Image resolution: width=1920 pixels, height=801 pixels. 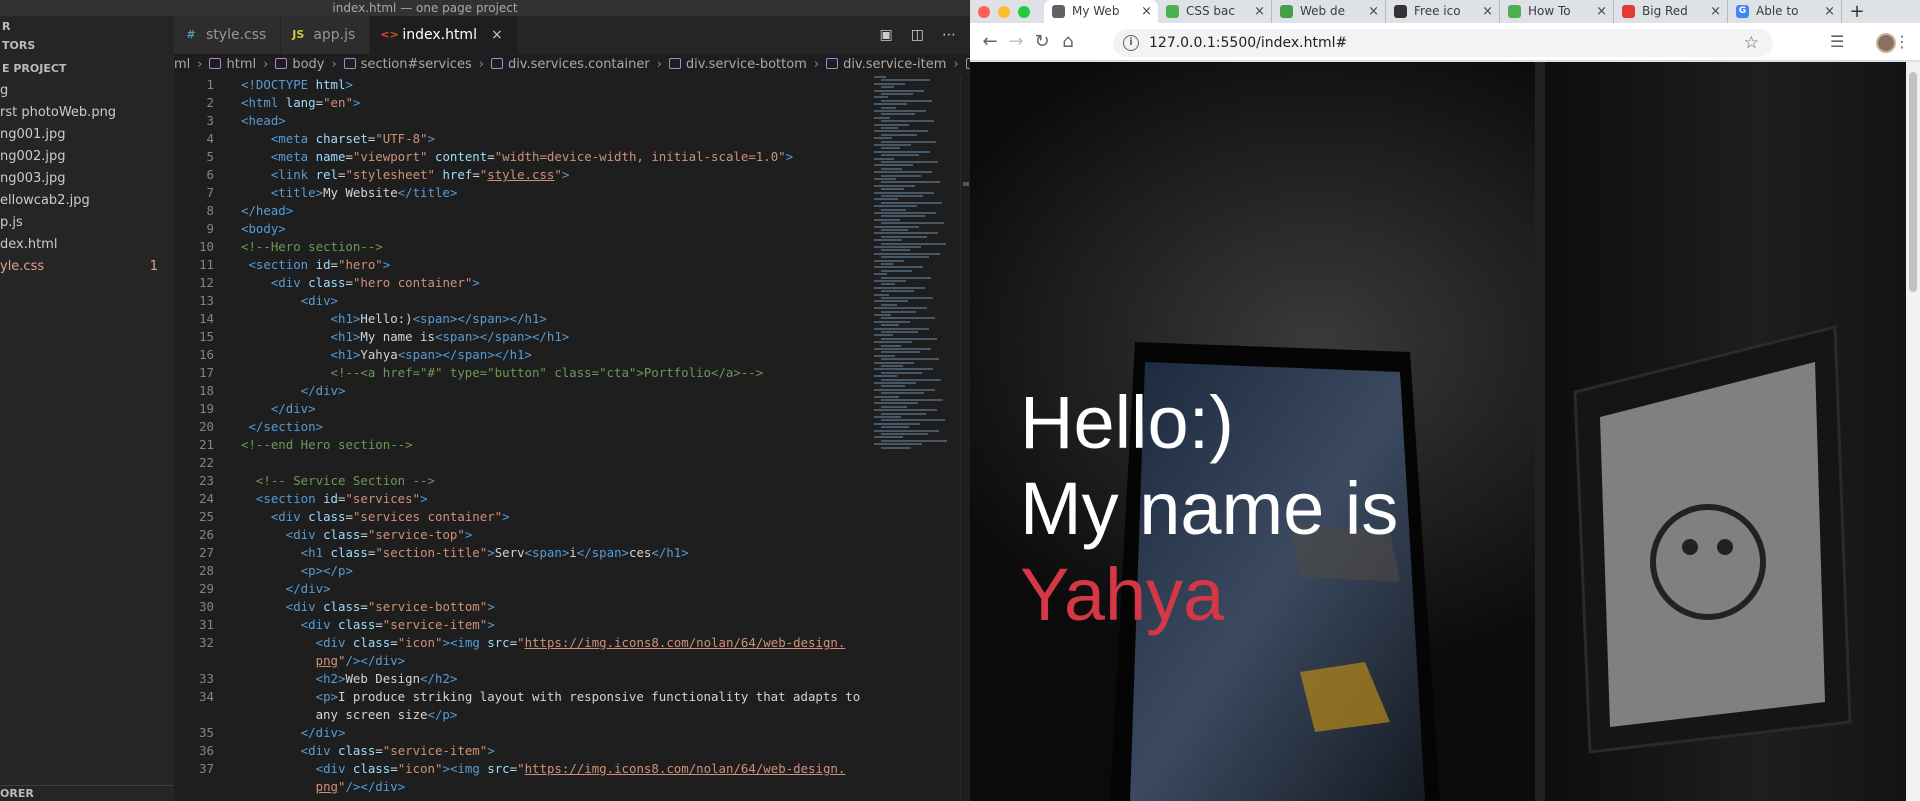 What do you see at coordinates (1557, 11) in the screenshot?
I see `browser-tab: How To ×` at bounding box center [1557, 11].